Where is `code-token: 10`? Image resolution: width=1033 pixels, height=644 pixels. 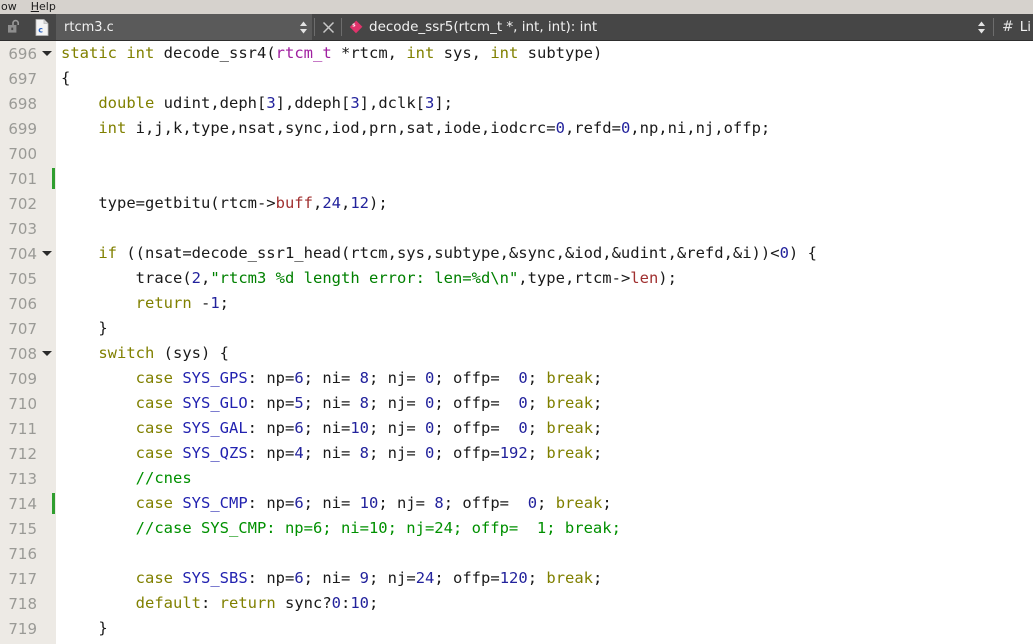
code-token: 10 is located at coordinates (360, 603).